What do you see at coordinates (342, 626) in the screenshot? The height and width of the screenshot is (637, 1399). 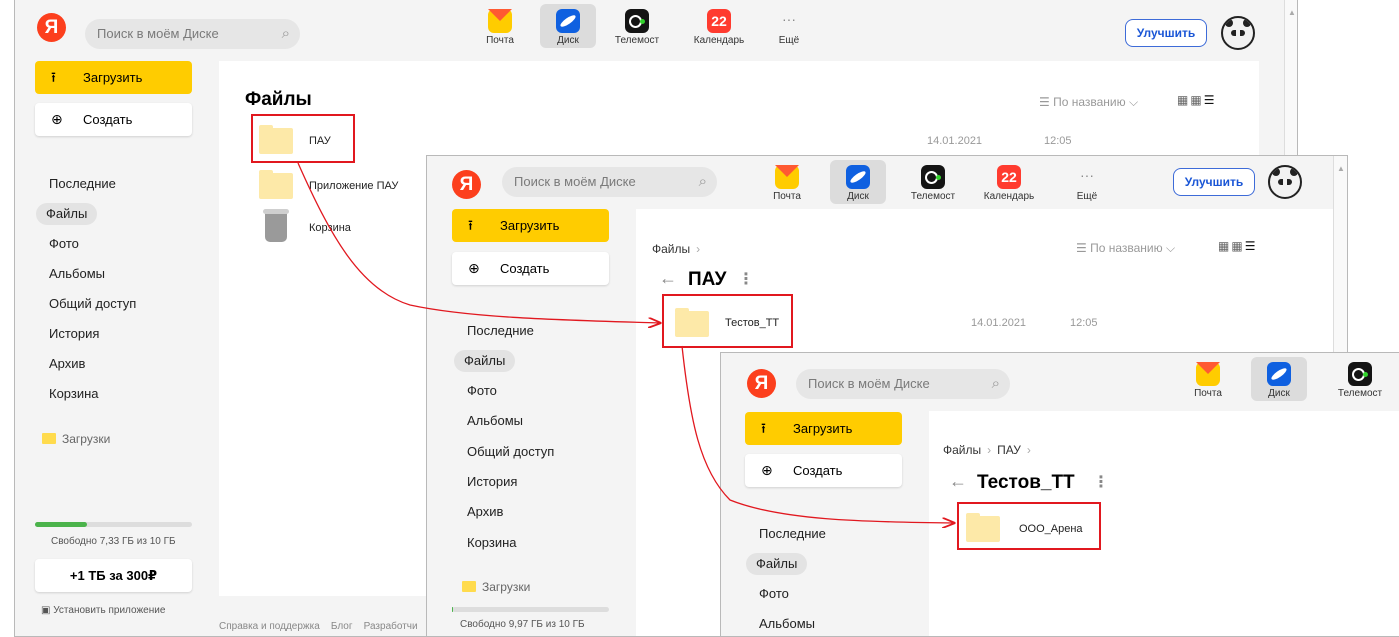 I see `blog-link: Блог` at bounding box center [342, 626].